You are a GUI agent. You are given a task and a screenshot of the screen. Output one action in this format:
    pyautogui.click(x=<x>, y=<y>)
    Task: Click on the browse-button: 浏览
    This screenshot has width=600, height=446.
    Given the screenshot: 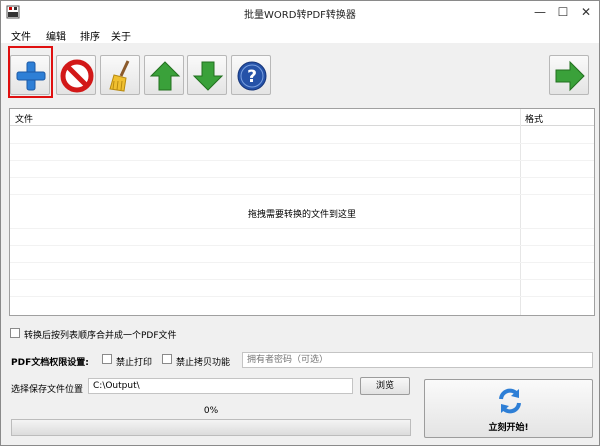 What is the action you would take?
    pyautogui.click(x=385, y=386)
    